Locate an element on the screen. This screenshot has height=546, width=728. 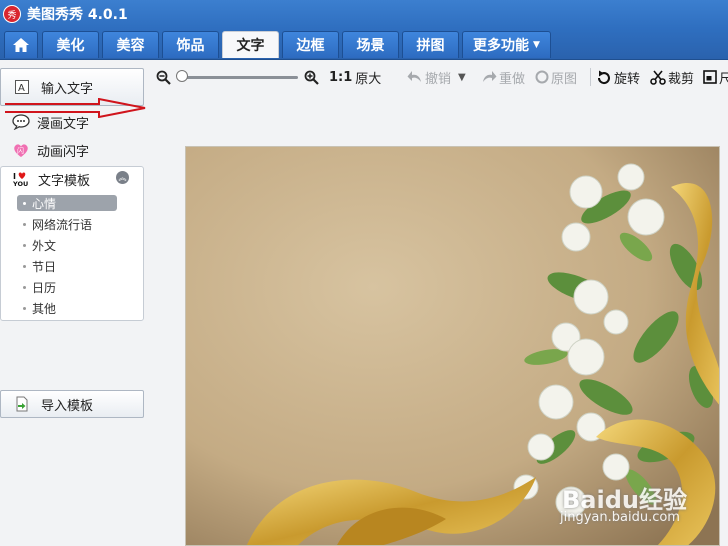
rotate-button: 旋转 is located at coordinates (618, 77).